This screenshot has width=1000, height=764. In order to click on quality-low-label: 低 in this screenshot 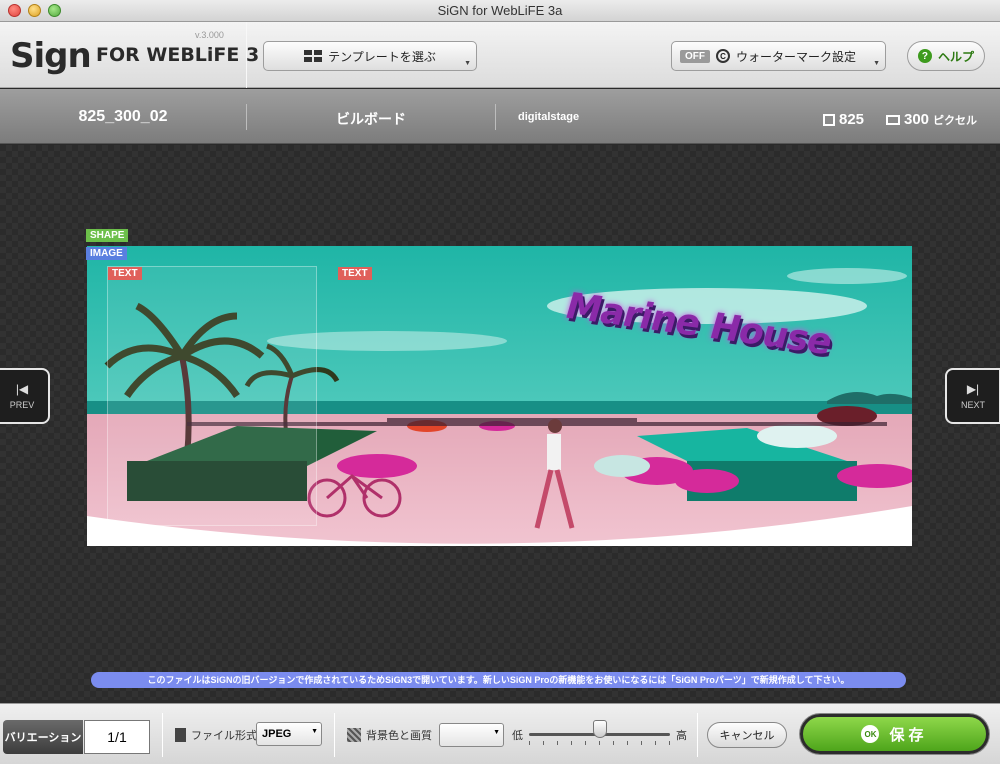, I will do `click(517, 736)`.